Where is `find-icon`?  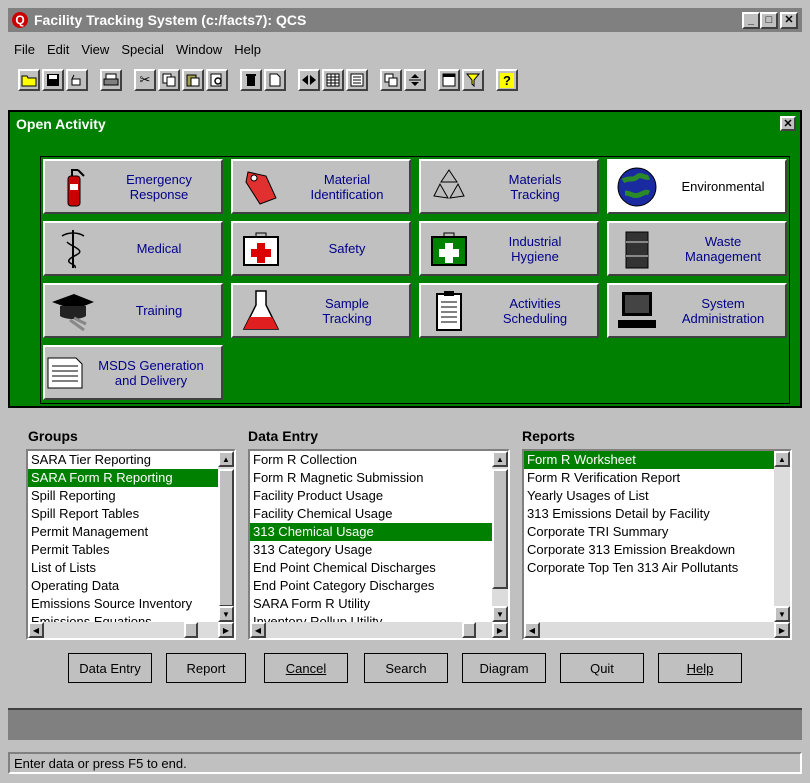 find-icon is located at coordinates (217, 80).